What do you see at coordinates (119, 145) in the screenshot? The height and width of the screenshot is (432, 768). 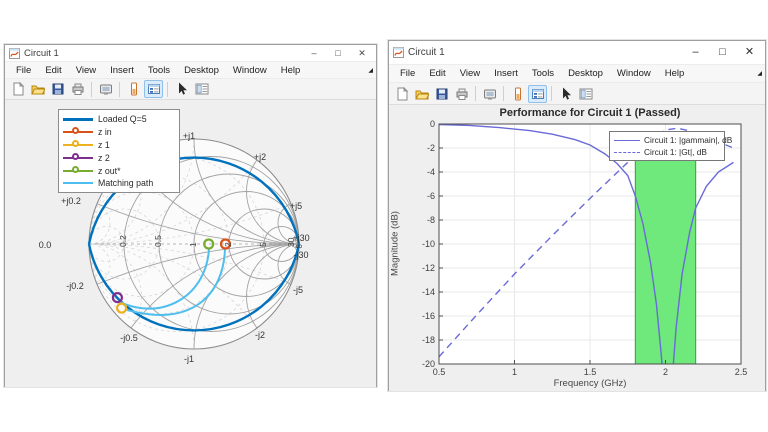 I see `legend-row-z1: z 1` at bounding box center [119, 145].